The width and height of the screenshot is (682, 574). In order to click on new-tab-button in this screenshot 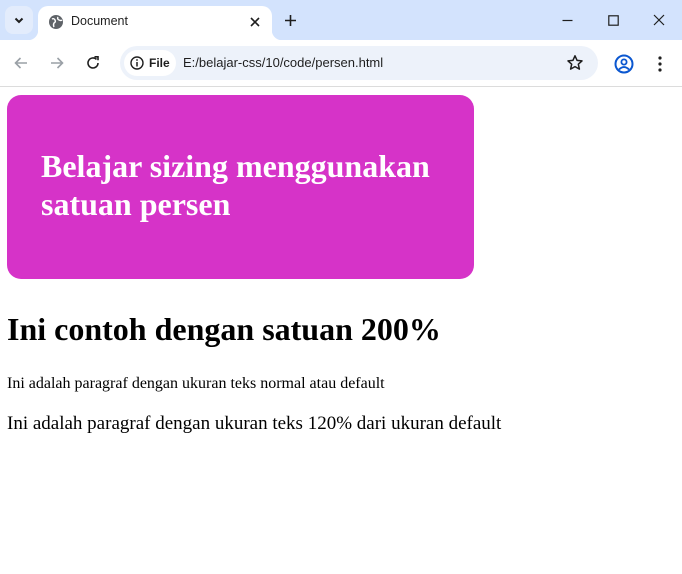, I will do `click(290, 20)`.